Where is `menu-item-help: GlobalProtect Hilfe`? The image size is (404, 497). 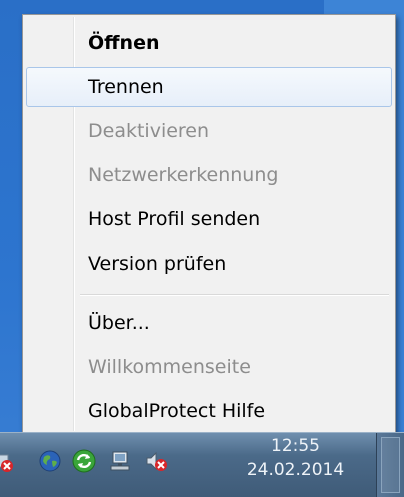 menu-item-help: GlobalProtect Hilfe is located at coordinates (209, 411).